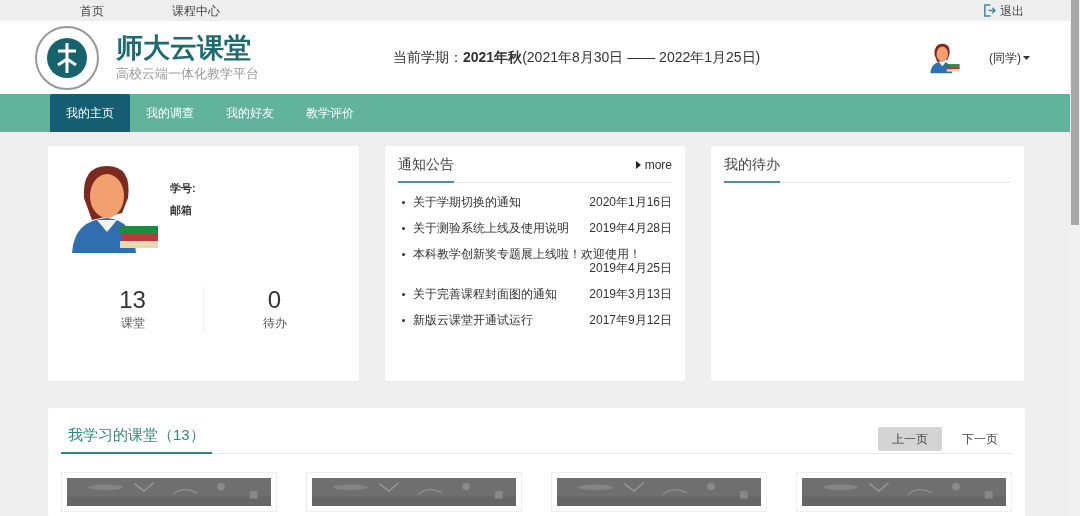 Image resolution: width=1080 pixels, height=516 pixels. I want to click on notice-link: 新版云课堂开通试运行, so click(473, 319).